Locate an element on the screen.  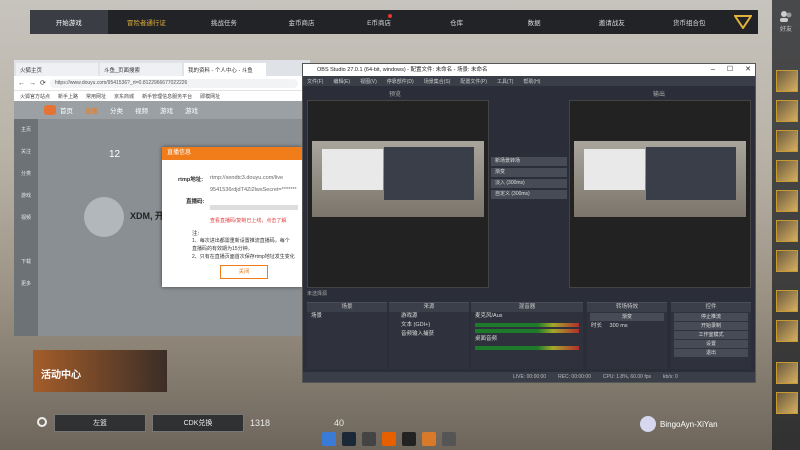
douyu-side-item: 游戏 is located at coordinates (26, 196).